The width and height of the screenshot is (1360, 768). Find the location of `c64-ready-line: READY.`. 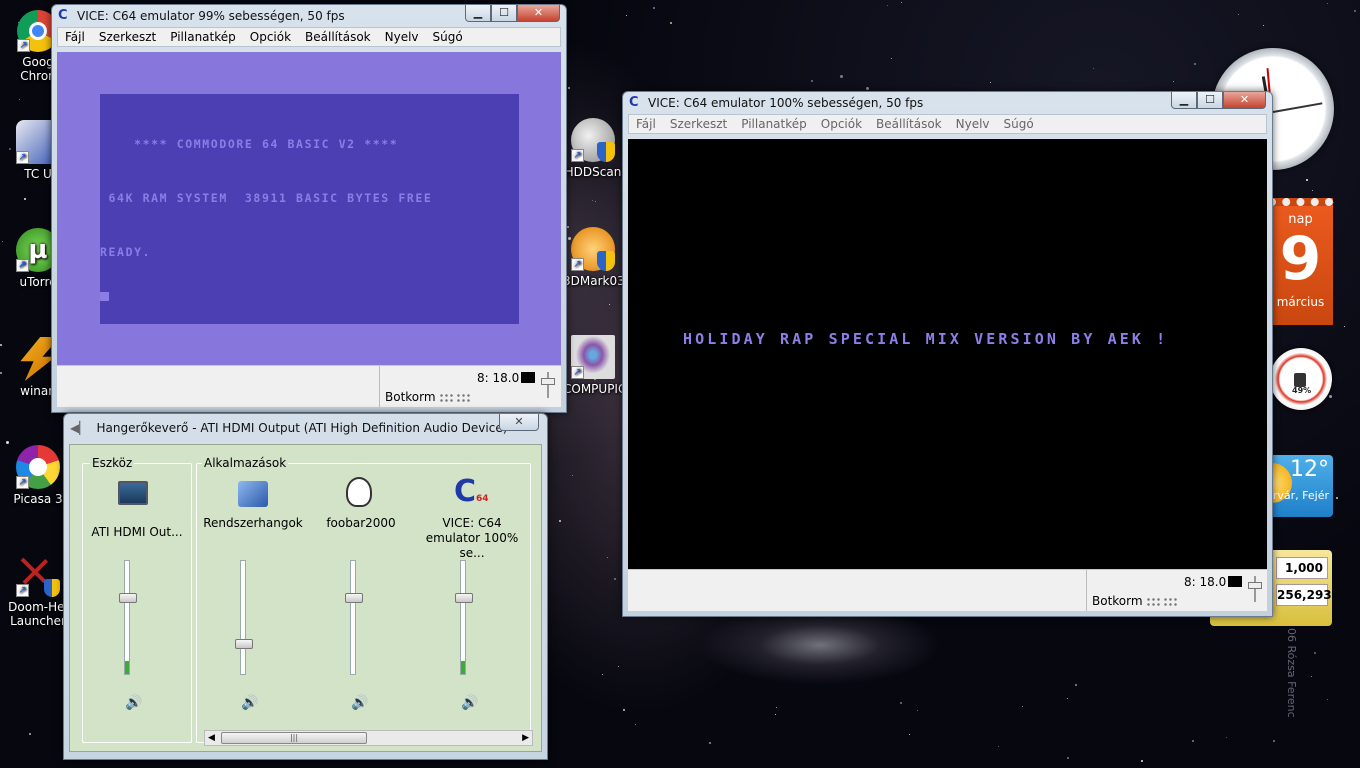

c64-ready-line: READY. is located at coordinates (126, 252).